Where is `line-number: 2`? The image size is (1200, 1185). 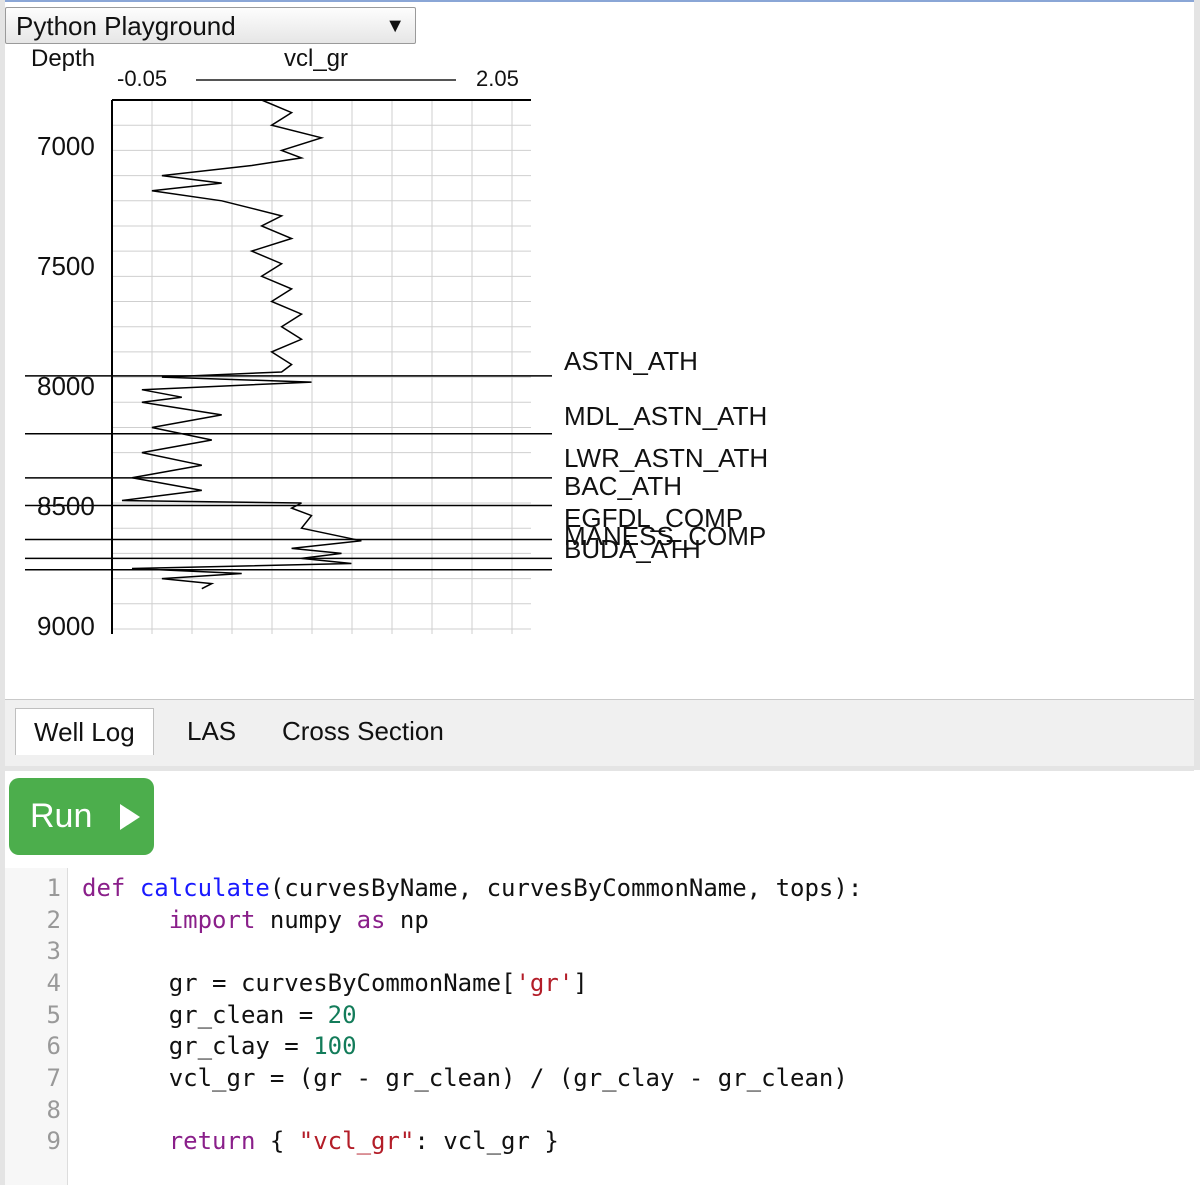 line-number: 2 is located at coordinates (53, 920).